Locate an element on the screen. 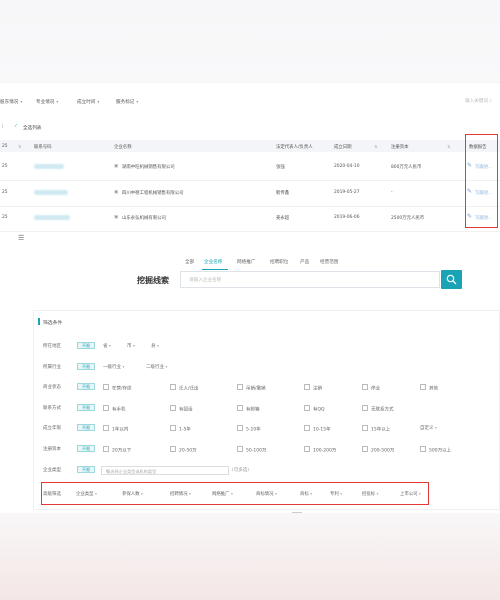 This screenshot has height=600, width=500. registered-capital: - is located at coordinates (392, 192).